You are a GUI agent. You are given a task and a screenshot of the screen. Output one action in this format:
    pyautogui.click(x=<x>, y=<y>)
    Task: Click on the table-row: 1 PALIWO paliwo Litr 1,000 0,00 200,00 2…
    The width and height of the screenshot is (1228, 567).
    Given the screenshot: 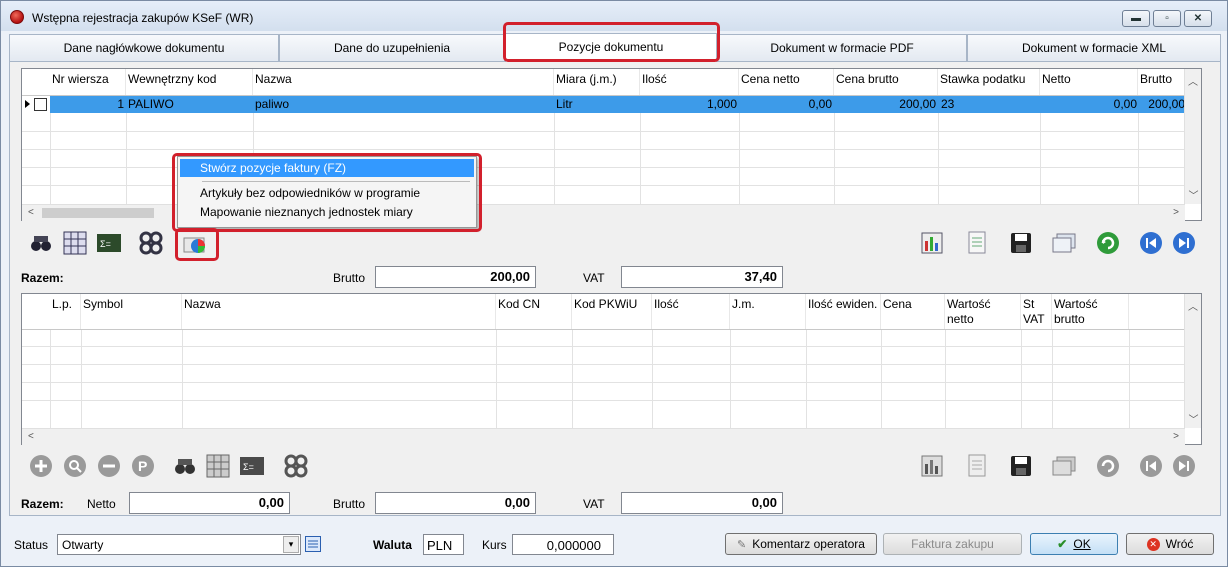 What is the action you would take?
    pyautogui.click(x=617, y=104)
    